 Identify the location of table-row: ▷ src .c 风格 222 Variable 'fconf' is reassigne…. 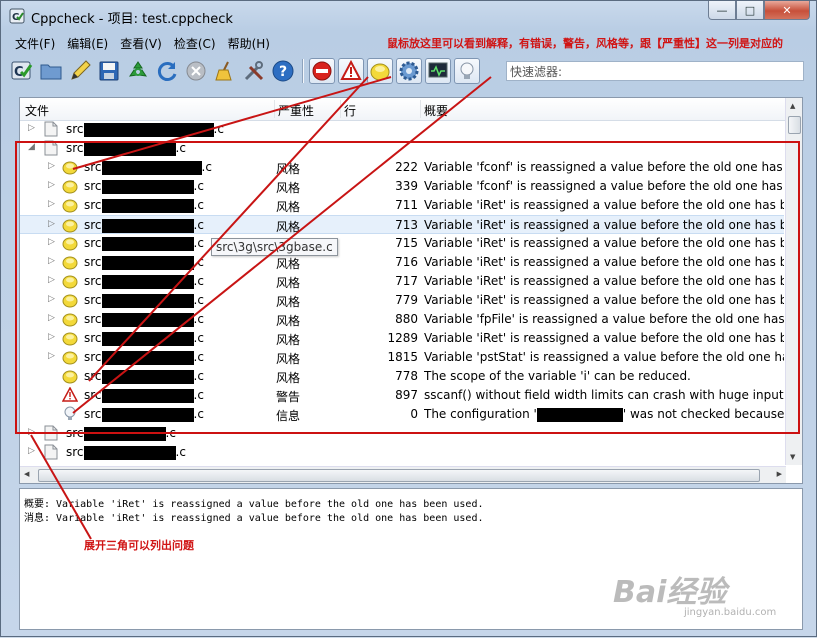
(402, 167).